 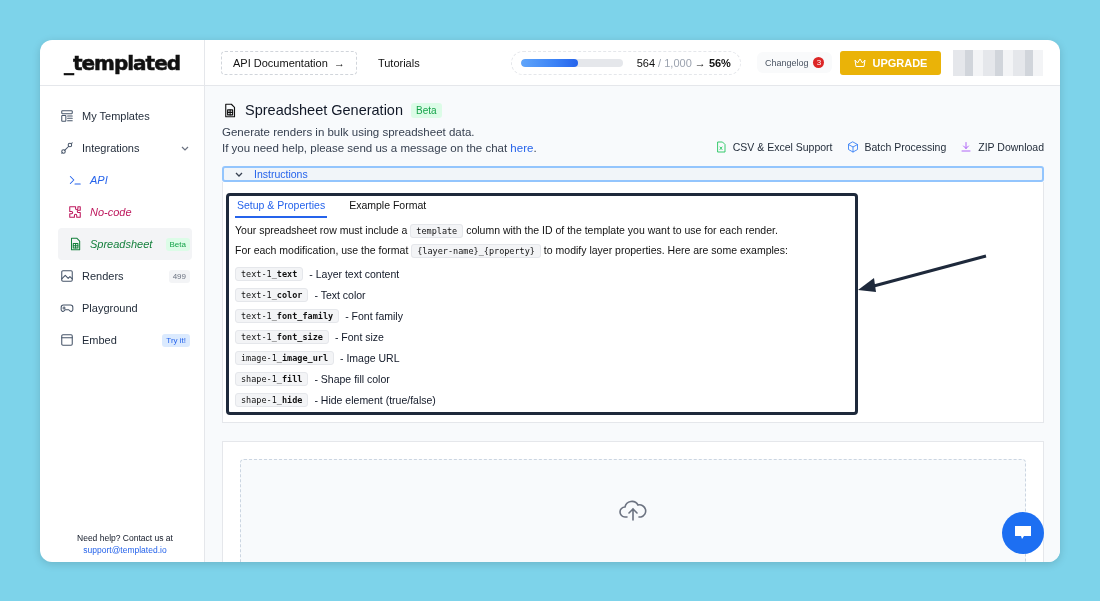 I want to click on gamepad-icon, so click(x=67, y=308).